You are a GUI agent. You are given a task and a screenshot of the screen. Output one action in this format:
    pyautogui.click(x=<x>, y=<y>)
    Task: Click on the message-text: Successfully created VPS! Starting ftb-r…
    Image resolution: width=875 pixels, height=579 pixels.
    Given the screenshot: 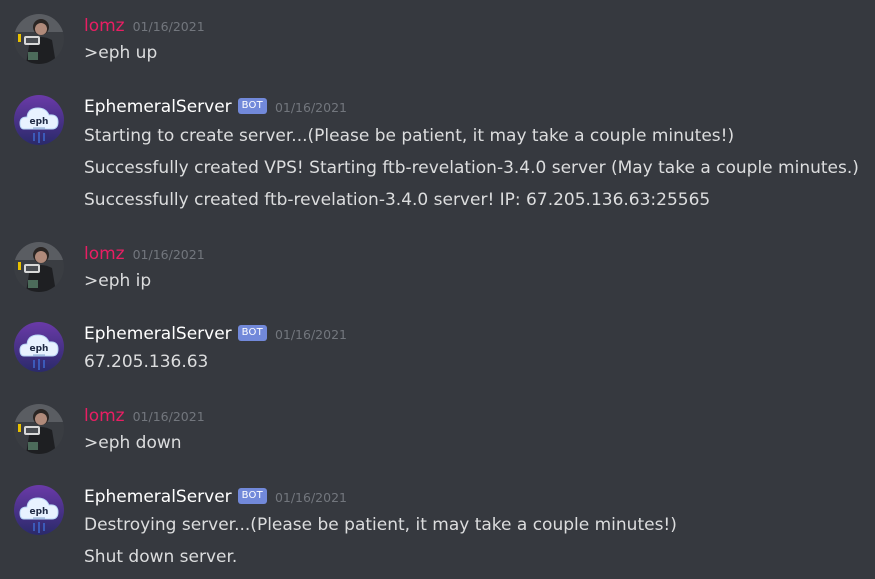 What is the action you would take?
    pyautogui.click(x=471, y=168)
    